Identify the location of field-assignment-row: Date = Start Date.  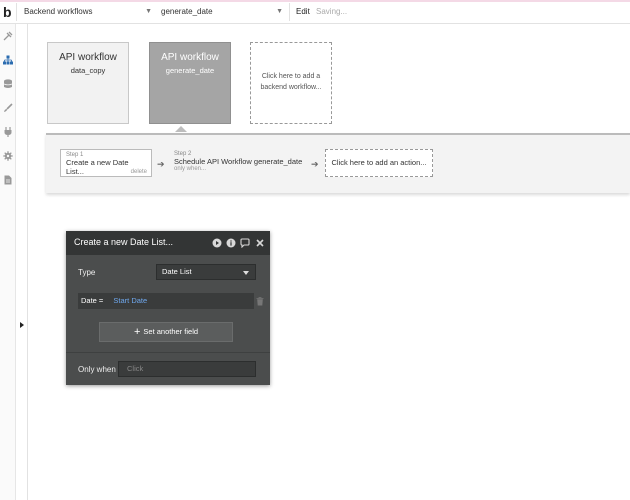
(166, 301).